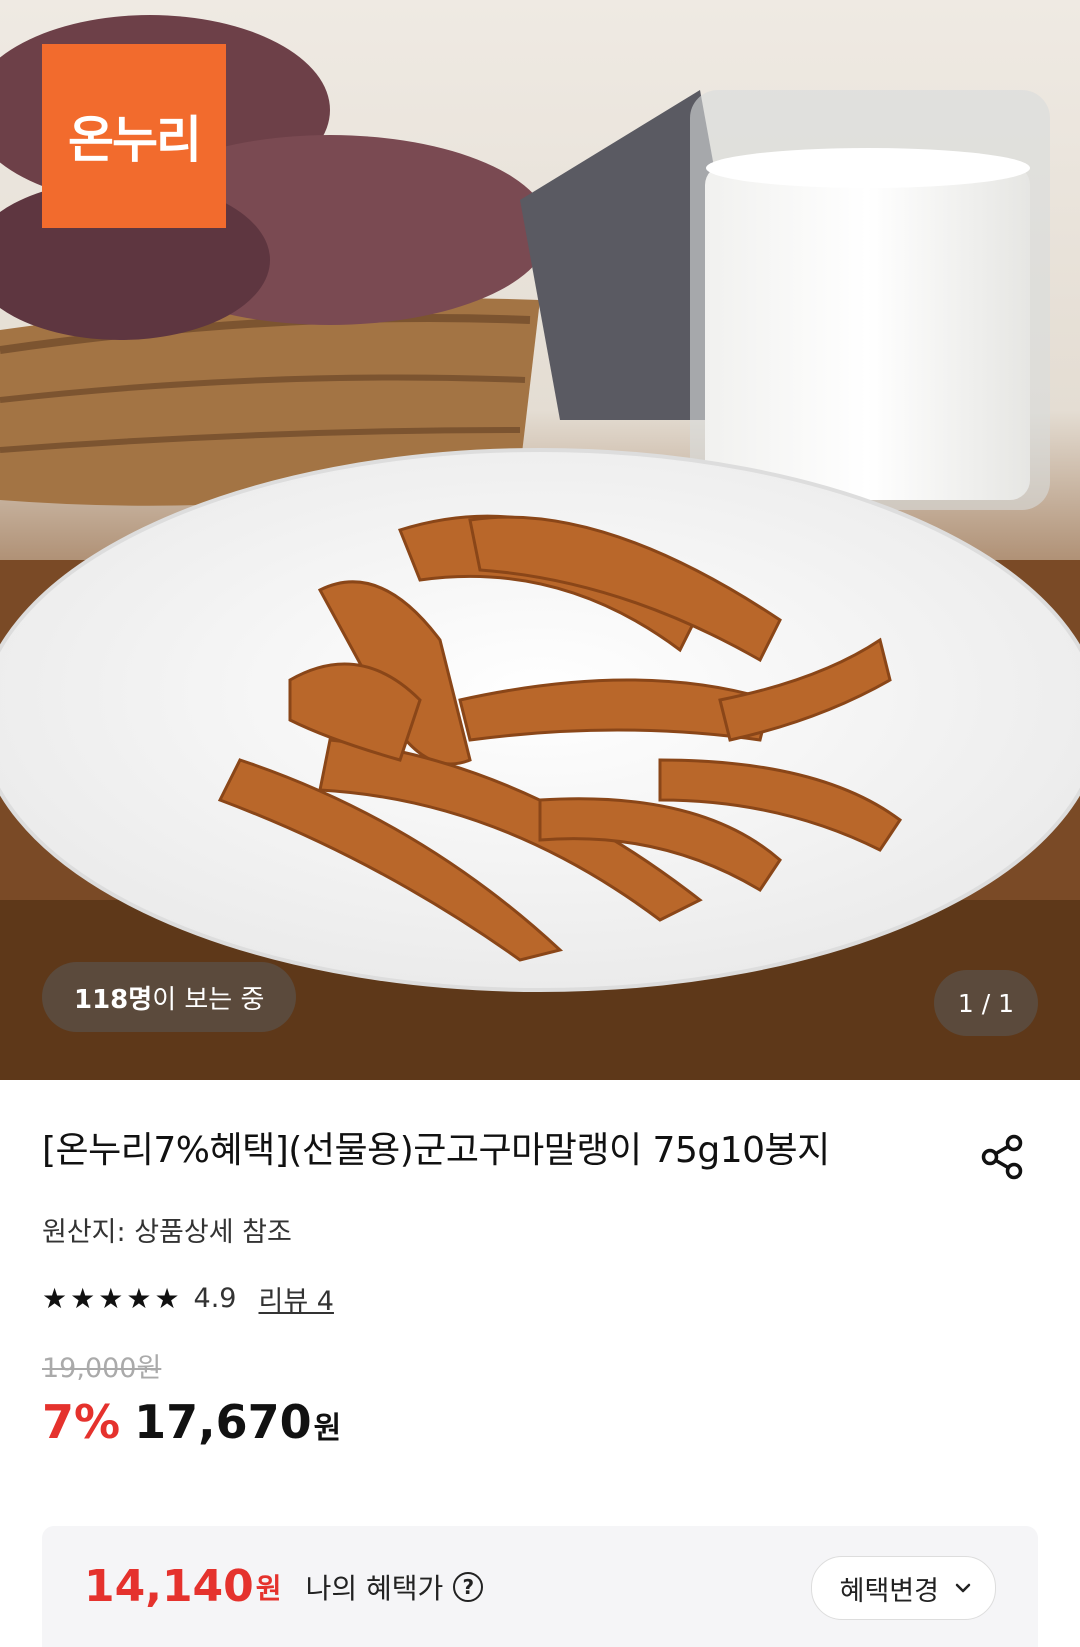 This screenshot has height=1647, width=1080. Describe the element at coordinates (436, 1150) in the screenshot. I see `product-title: [온누리7%혜택](선물용)군고구마말랭이 75g10봉지` at that location.